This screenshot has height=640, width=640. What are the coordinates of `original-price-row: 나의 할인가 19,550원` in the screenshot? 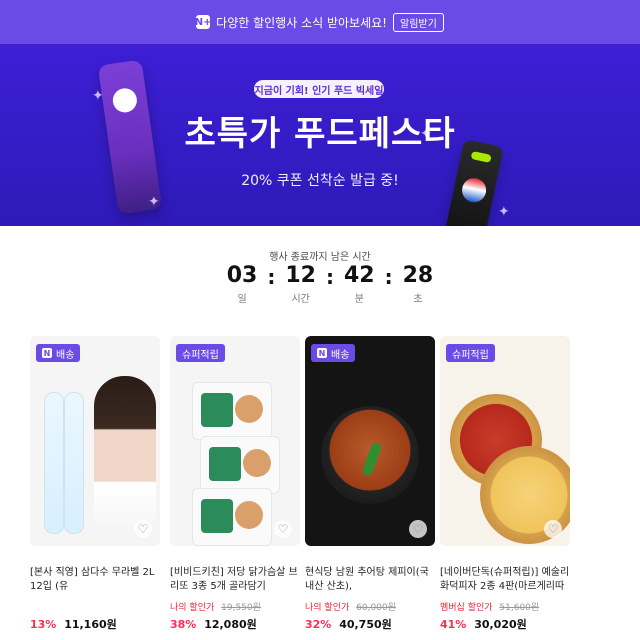 It's located at (235, 606).